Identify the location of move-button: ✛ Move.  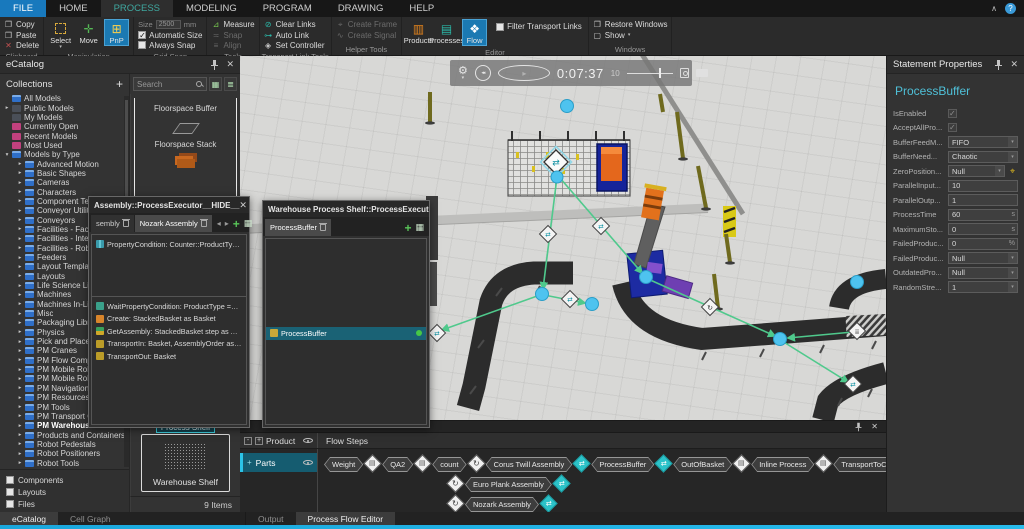
(88, 32).